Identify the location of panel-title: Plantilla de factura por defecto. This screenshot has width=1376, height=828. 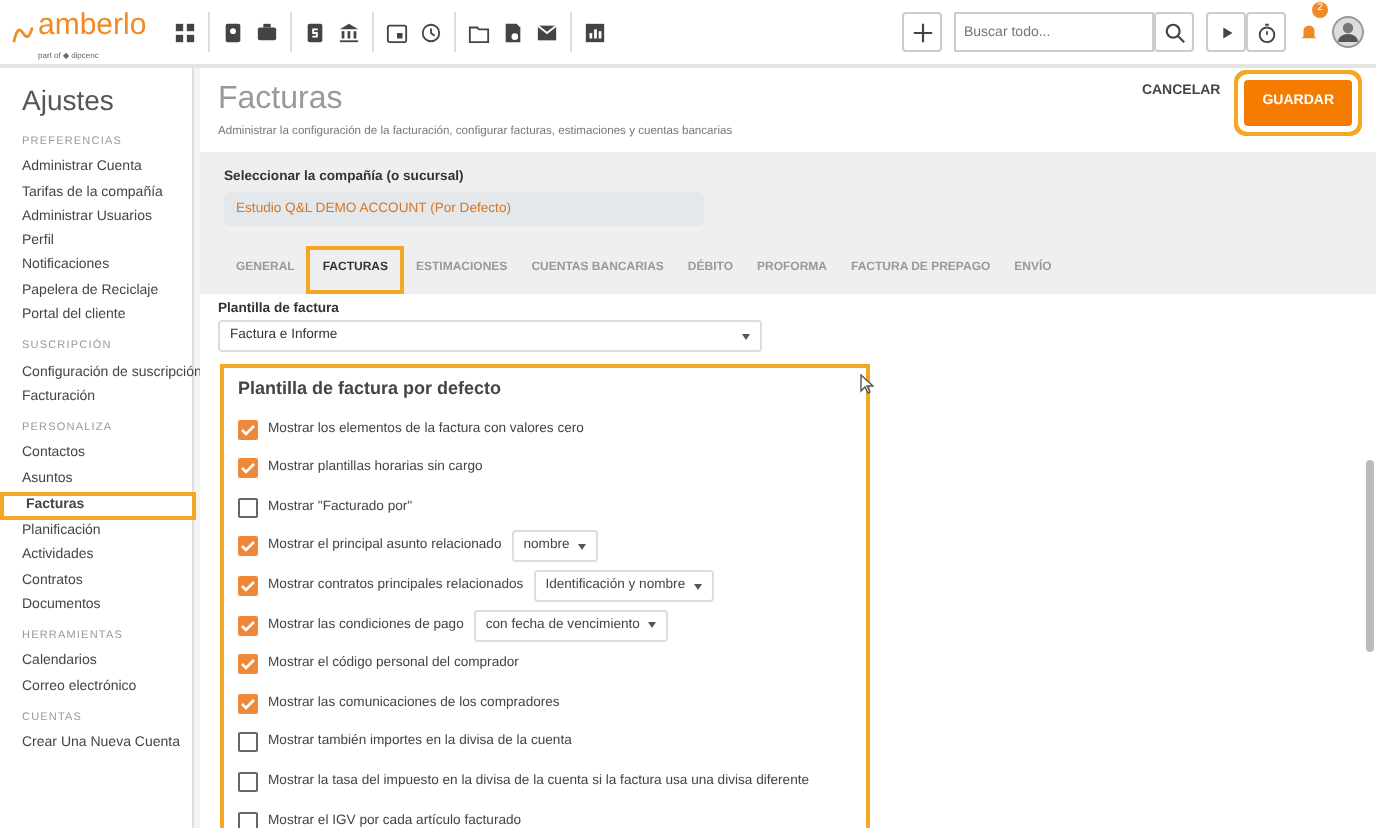
(371, 389).